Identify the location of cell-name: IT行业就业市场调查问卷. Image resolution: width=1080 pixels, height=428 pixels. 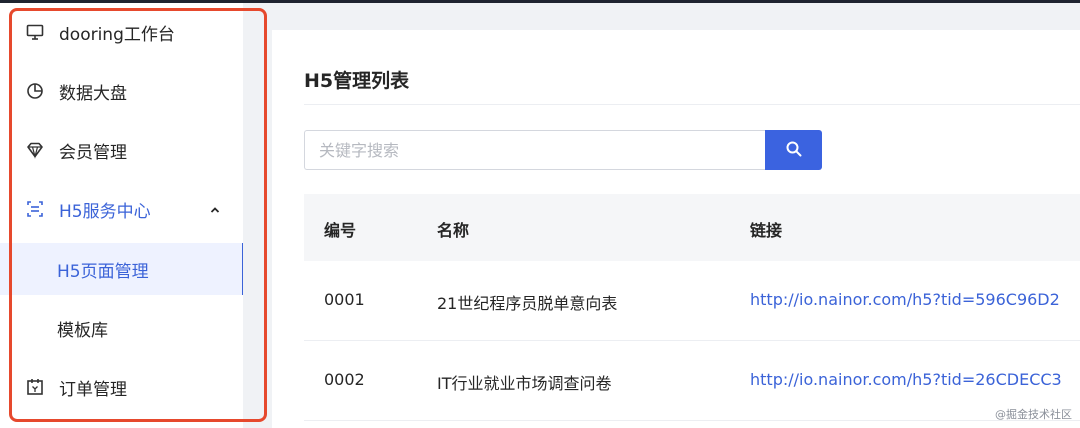
(524, 383).